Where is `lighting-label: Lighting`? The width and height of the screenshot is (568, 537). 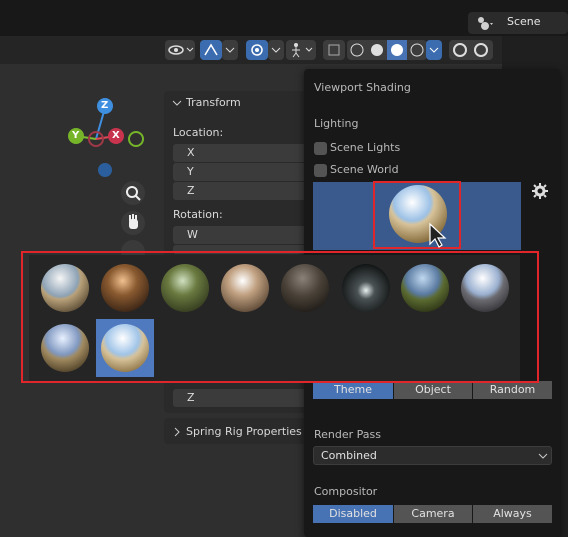
lighting-label: Lighting is located at coordinates (336, 123).